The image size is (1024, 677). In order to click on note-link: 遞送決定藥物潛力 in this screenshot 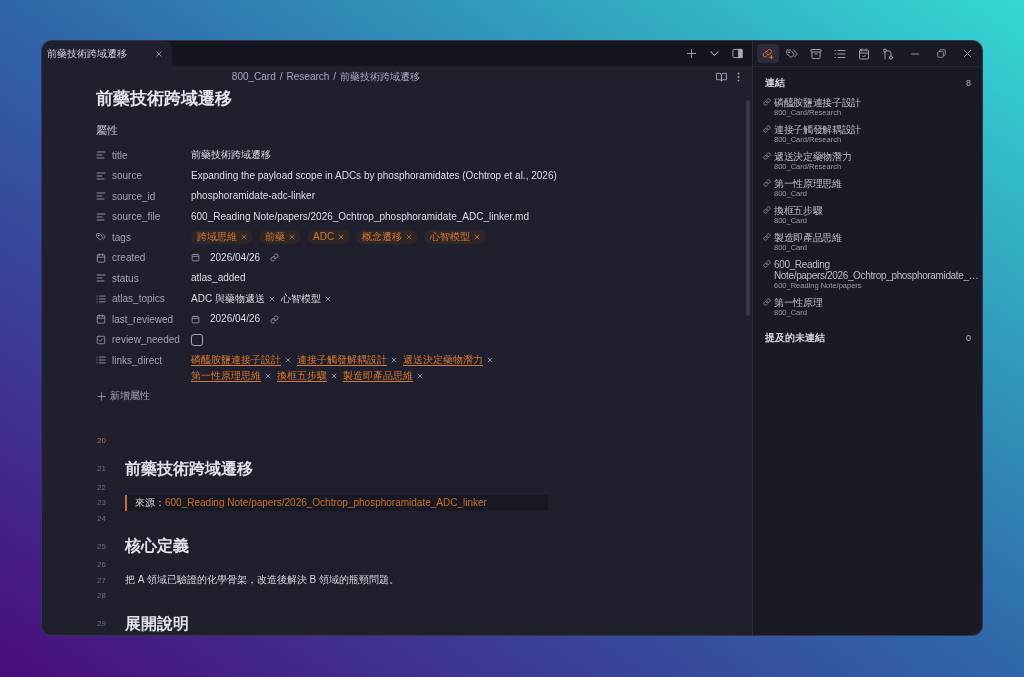, I will do `click(443, 360)`.